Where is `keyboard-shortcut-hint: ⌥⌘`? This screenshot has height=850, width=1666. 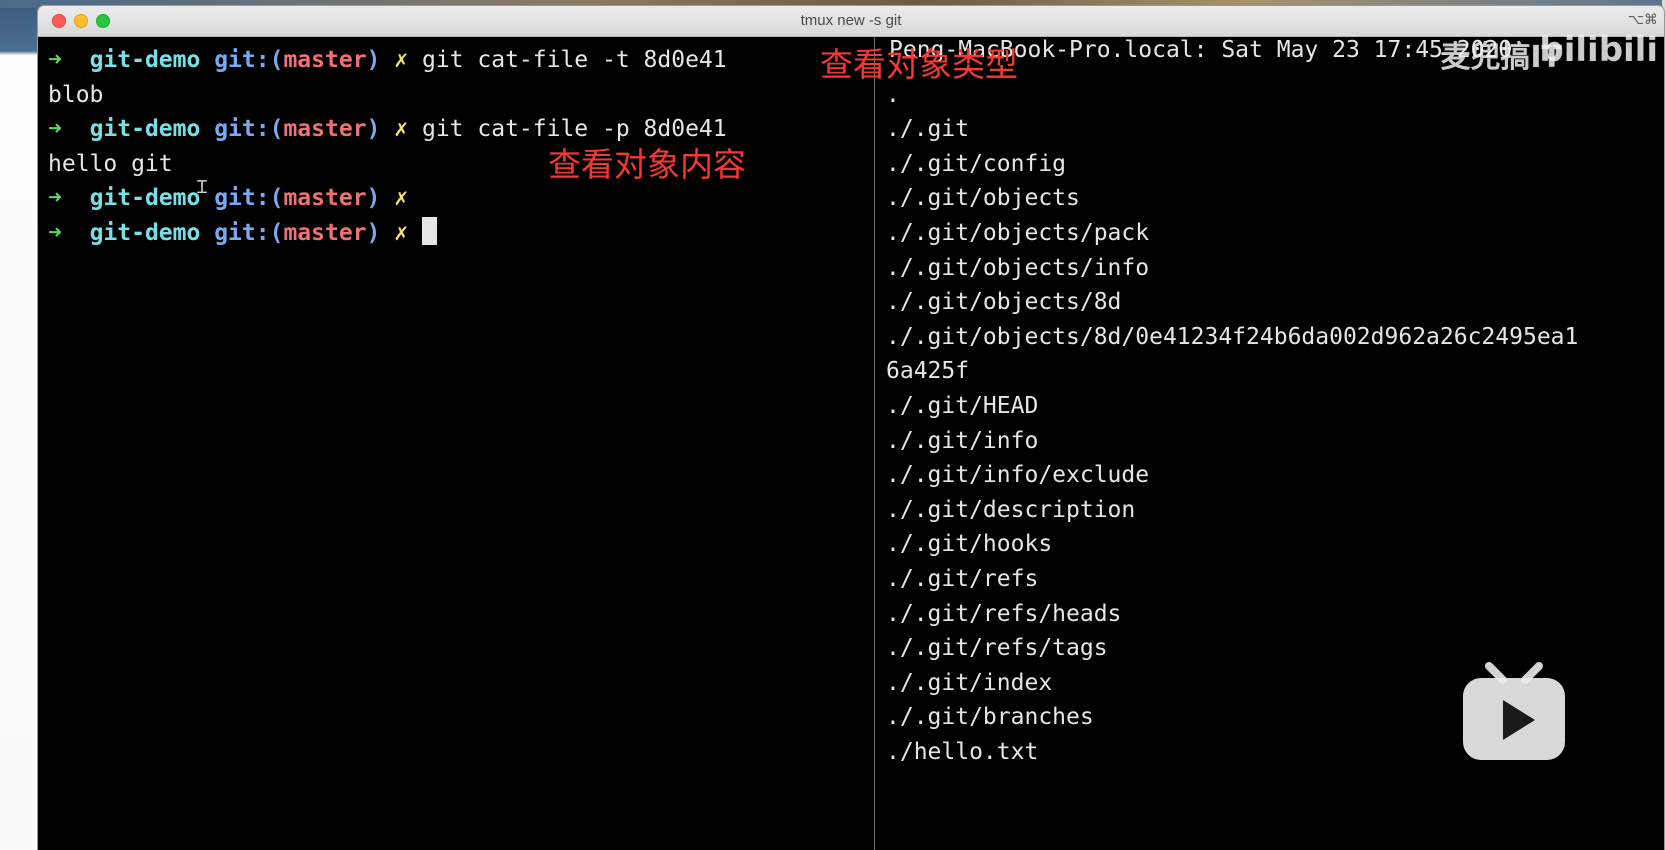 keyboard-shortcut-hint: ⌥⌘ is located at coordinates (1642, 20).